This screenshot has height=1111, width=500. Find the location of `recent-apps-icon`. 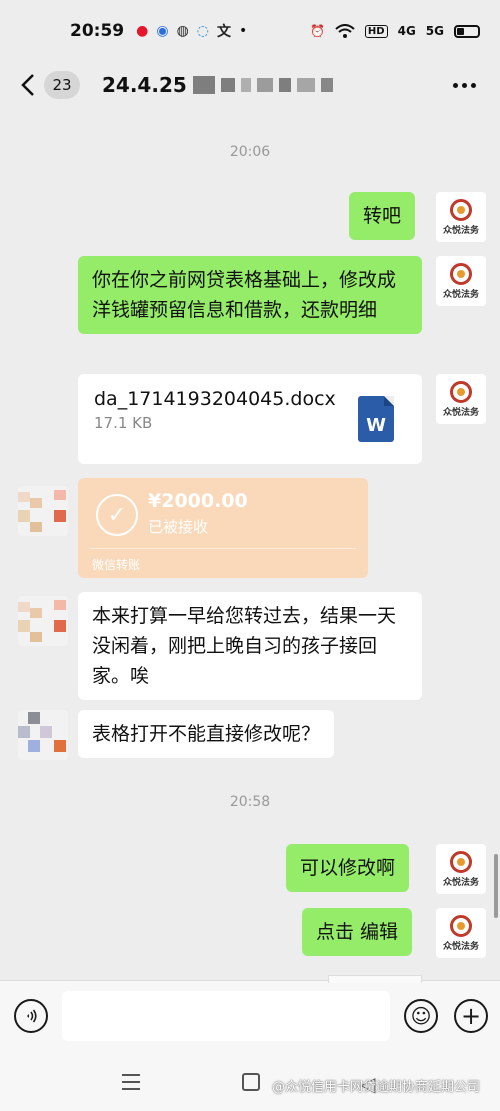

recent-apps-icon is located at coordinates (131, 1084).